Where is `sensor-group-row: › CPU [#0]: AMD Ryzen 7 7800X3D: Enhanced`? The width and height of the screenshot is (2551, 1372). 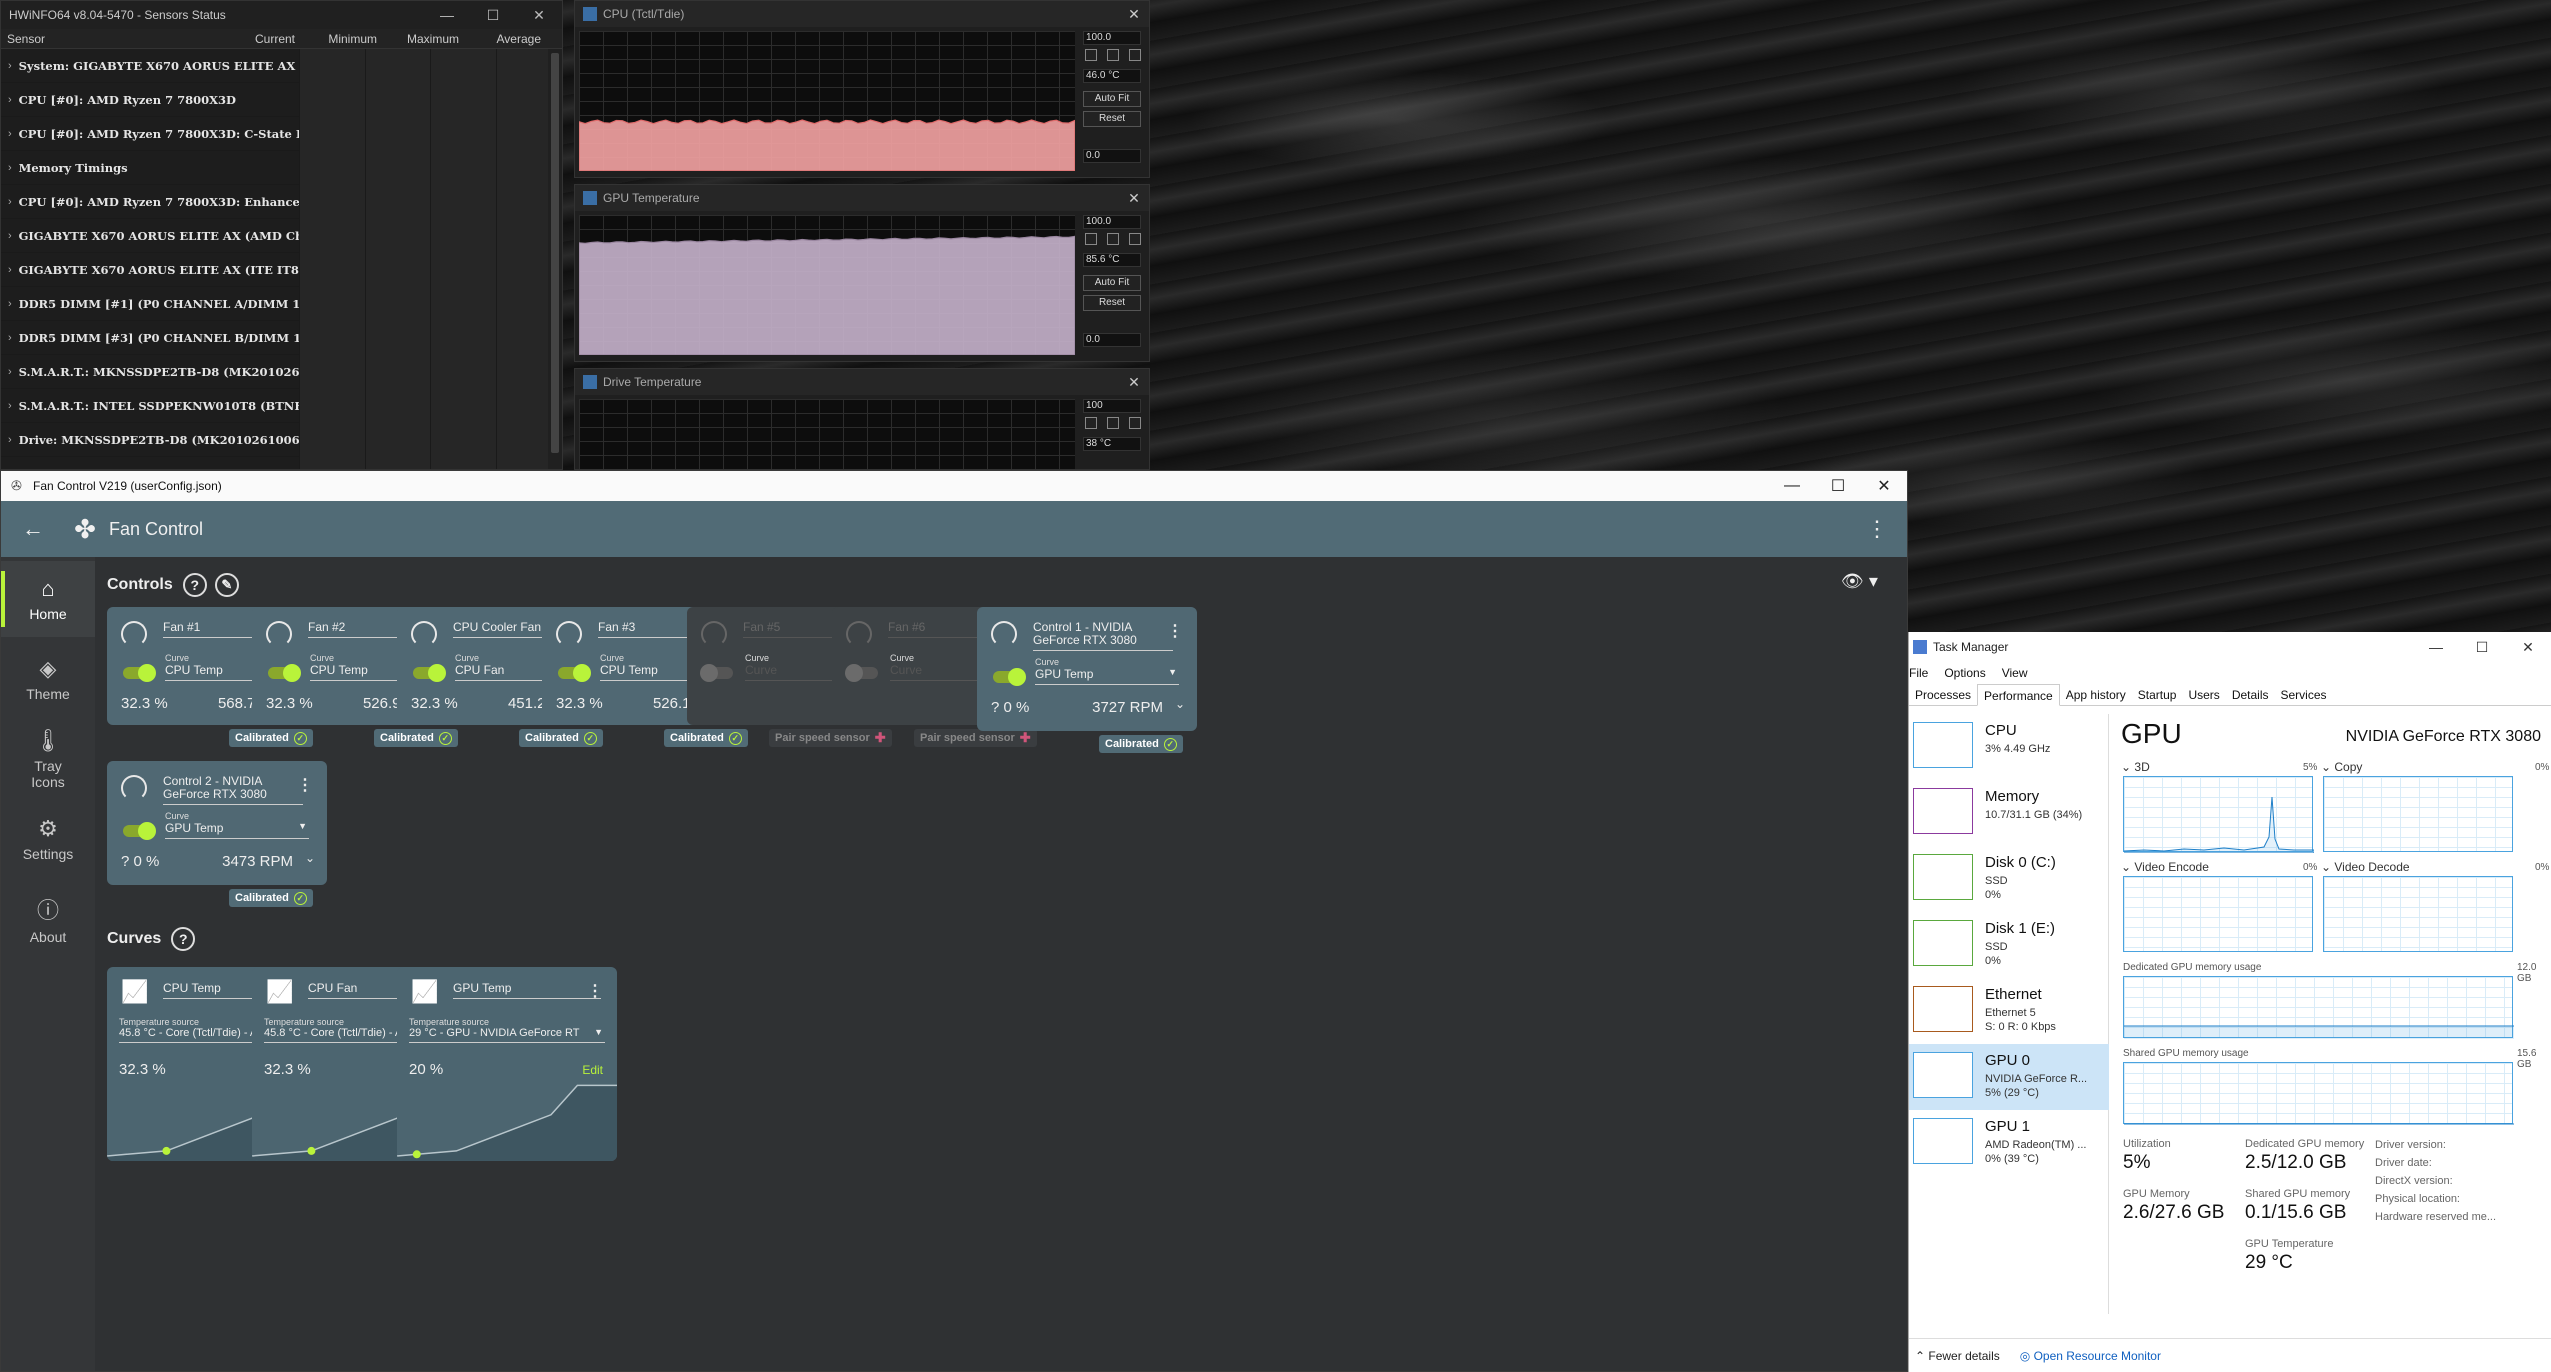
sensor-group-row: › CPU [#0]: AMD Ryzen 7 7800X3D: Enhanced is located at coordinates (281, 201).